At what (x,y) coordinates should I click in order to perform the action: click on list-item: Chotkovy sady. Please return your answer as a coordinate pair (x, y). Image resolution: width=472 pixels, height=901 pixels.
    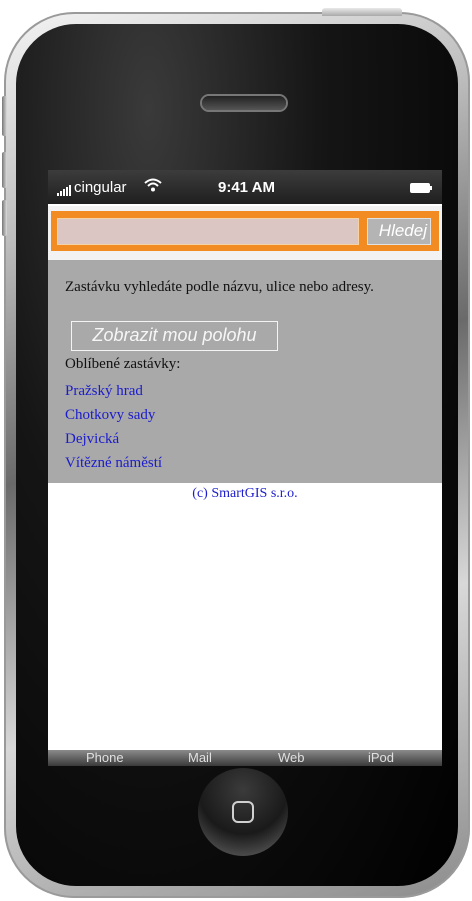
    Looking at the image, I should click on (113, 418).